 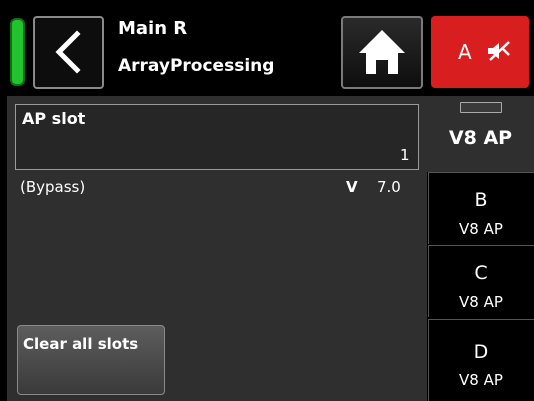 What do you see at coordinates (481, 273) in the screenshot?
I see `tab-slot-c-letter: C` at bounding box center [481, 273].